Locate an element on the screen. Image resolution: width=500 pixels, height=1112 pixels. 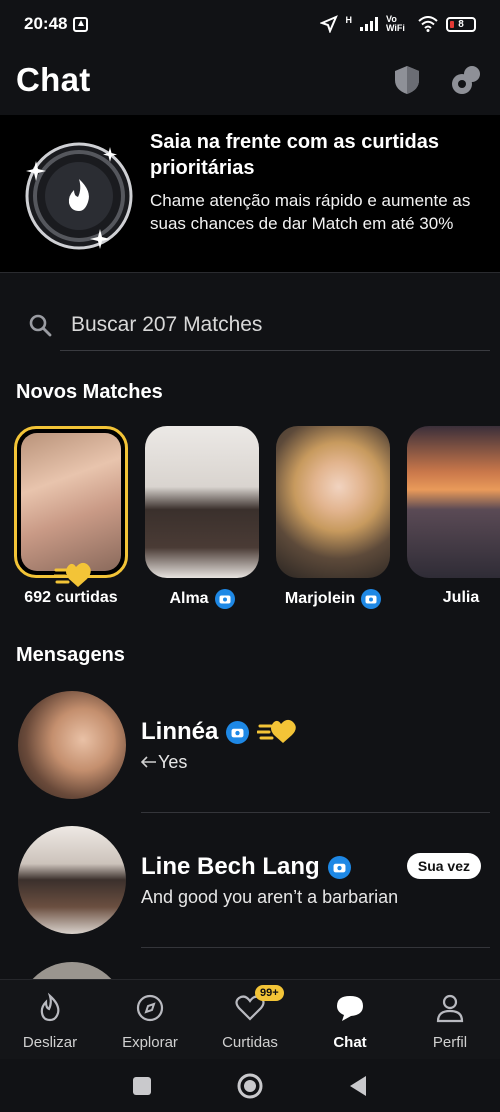
contact-name: Line Bech Lang is located at coordinates (246, 867).